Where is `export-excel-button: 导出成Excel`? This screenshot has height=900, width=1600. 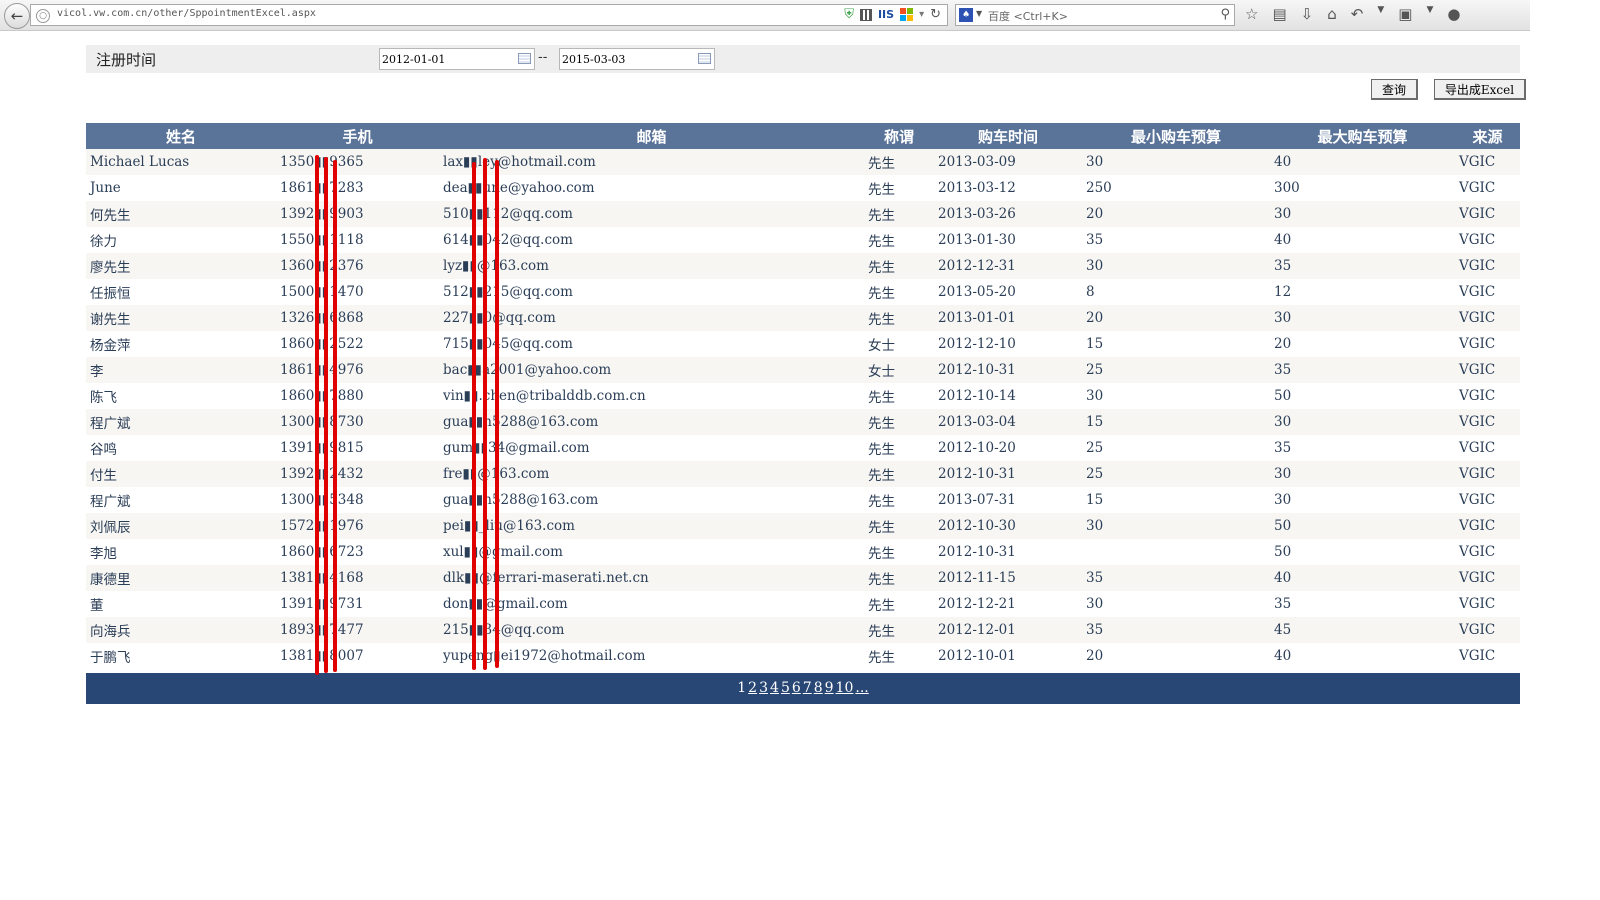
export-excel-button: 导出成Excel is located at coordinates (1480, 89).